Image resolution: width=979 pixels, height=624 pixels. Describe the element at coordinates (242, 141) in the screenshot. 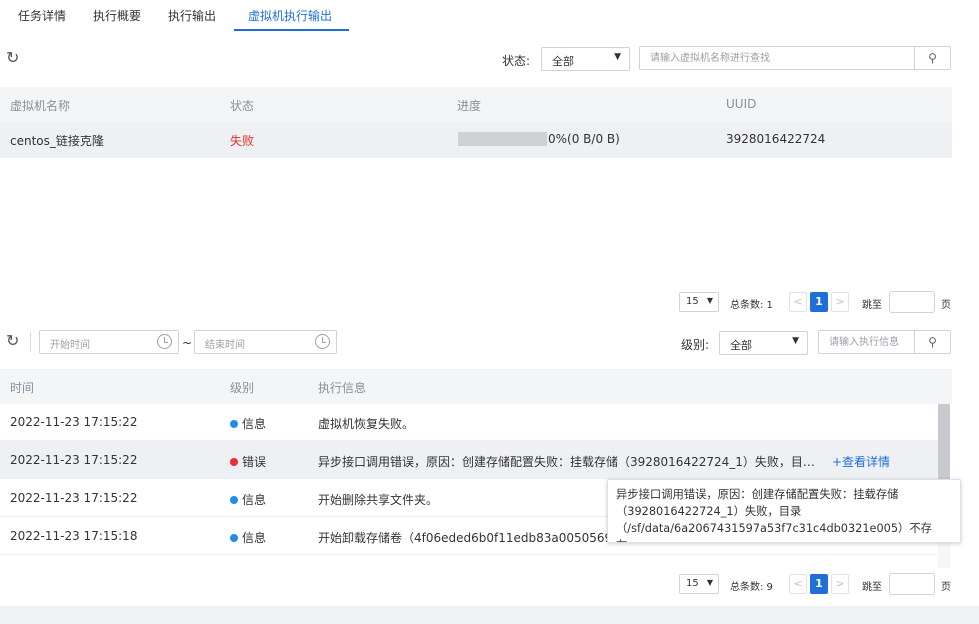

I see `vm-status: 失败` at that location.